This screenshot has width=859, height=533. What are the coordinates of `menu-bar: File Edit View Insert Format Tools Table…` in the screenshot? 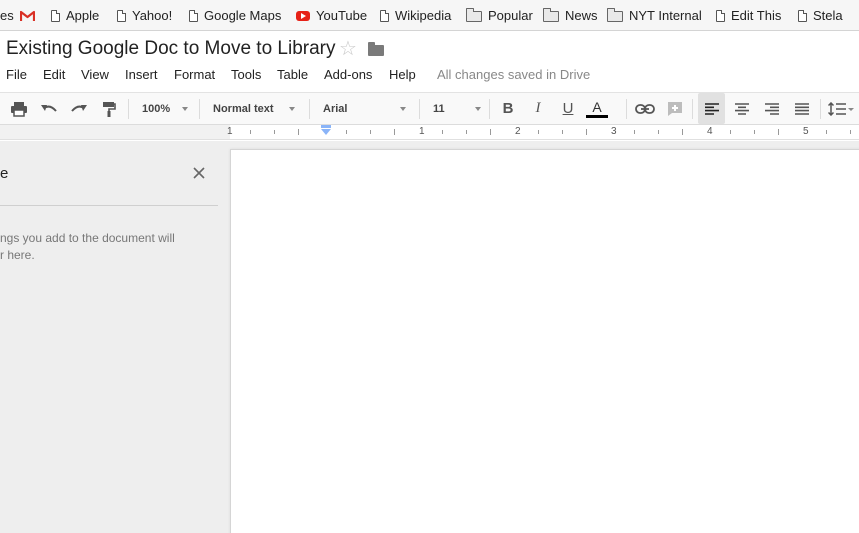 It's located at (429, 75).